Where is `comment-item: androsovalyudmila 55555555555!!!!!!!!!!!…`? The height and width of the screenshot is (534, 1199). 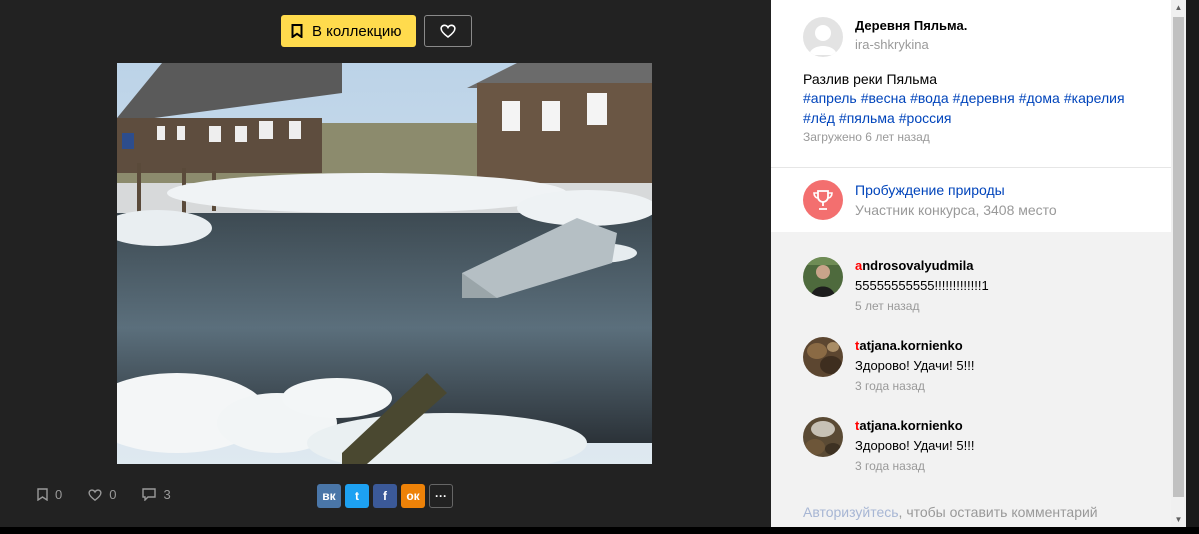
comment-item: androsovalyudmila 55555555555!!!!!!!!!!!… is located at coordinates (896, 286).